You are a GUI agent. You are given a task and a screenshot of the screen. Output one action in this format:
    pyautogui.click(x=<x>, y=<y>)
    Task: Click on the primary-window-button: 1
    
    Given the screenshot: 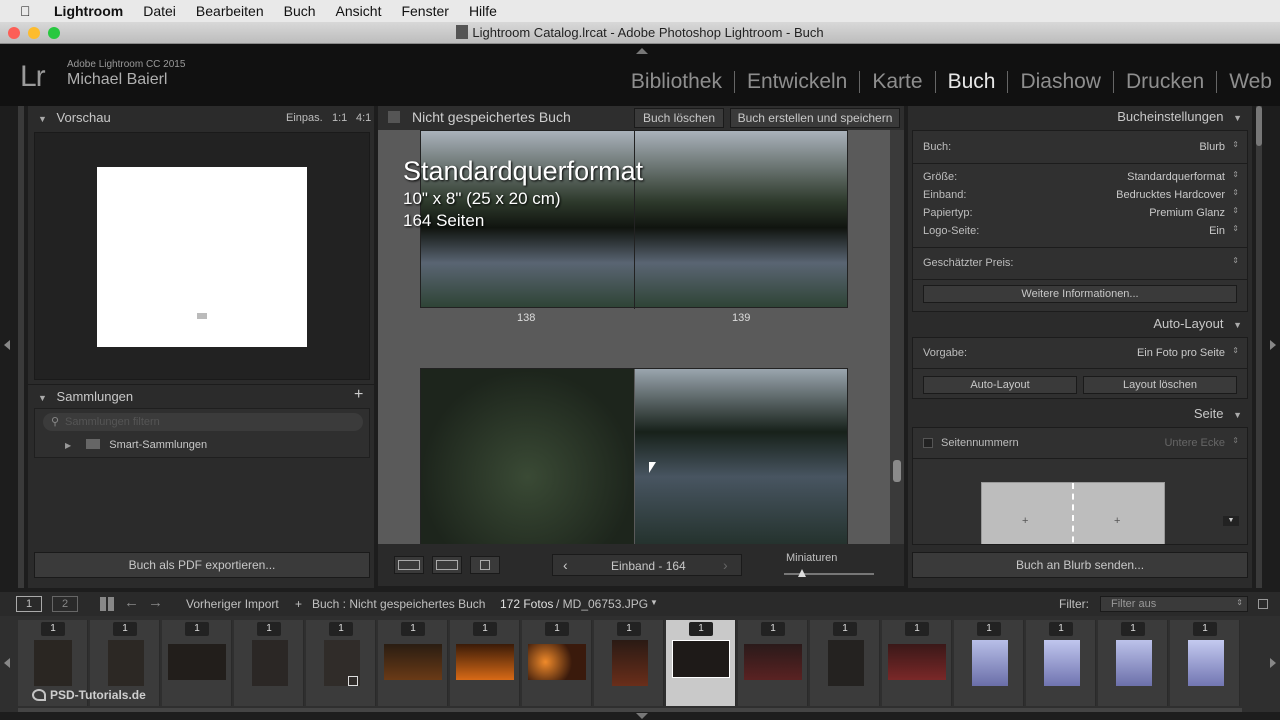 What is the action you would take?
    pyautogui.click(x=29, y=604)
    